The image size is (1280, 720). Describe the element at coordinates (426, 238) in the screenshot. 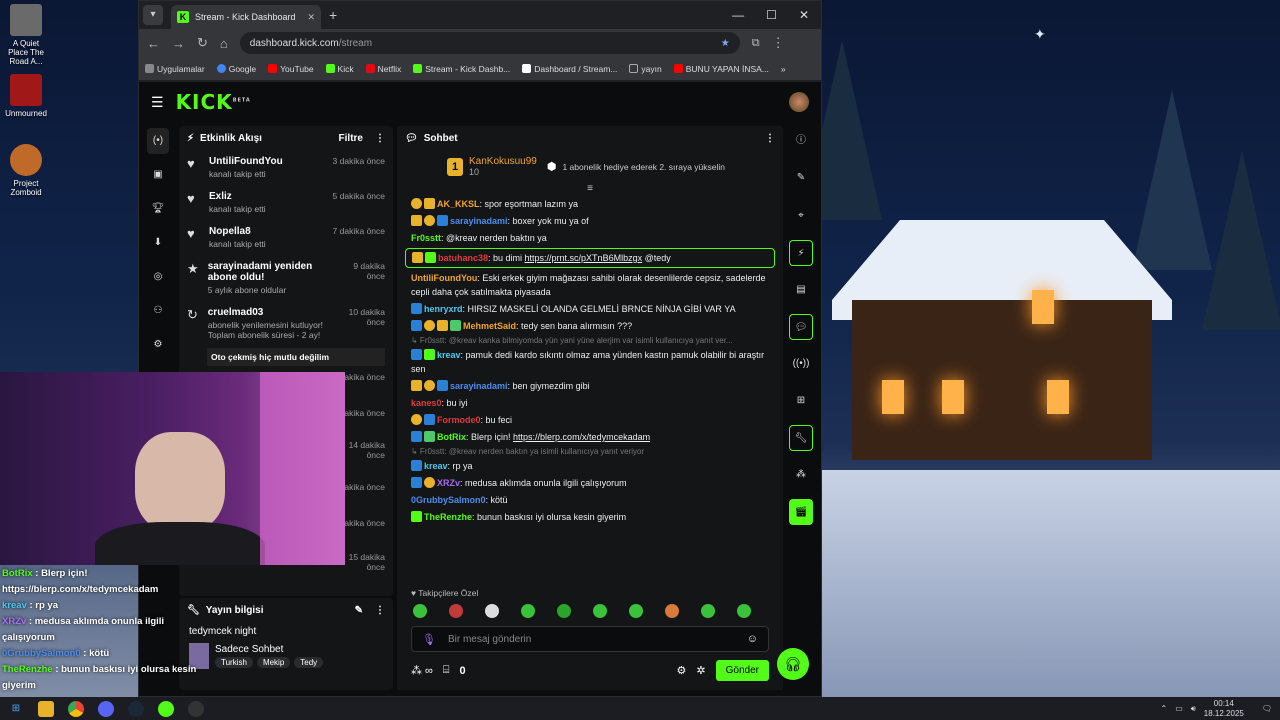

I see `chat-username: Fr0sstt` at that location.